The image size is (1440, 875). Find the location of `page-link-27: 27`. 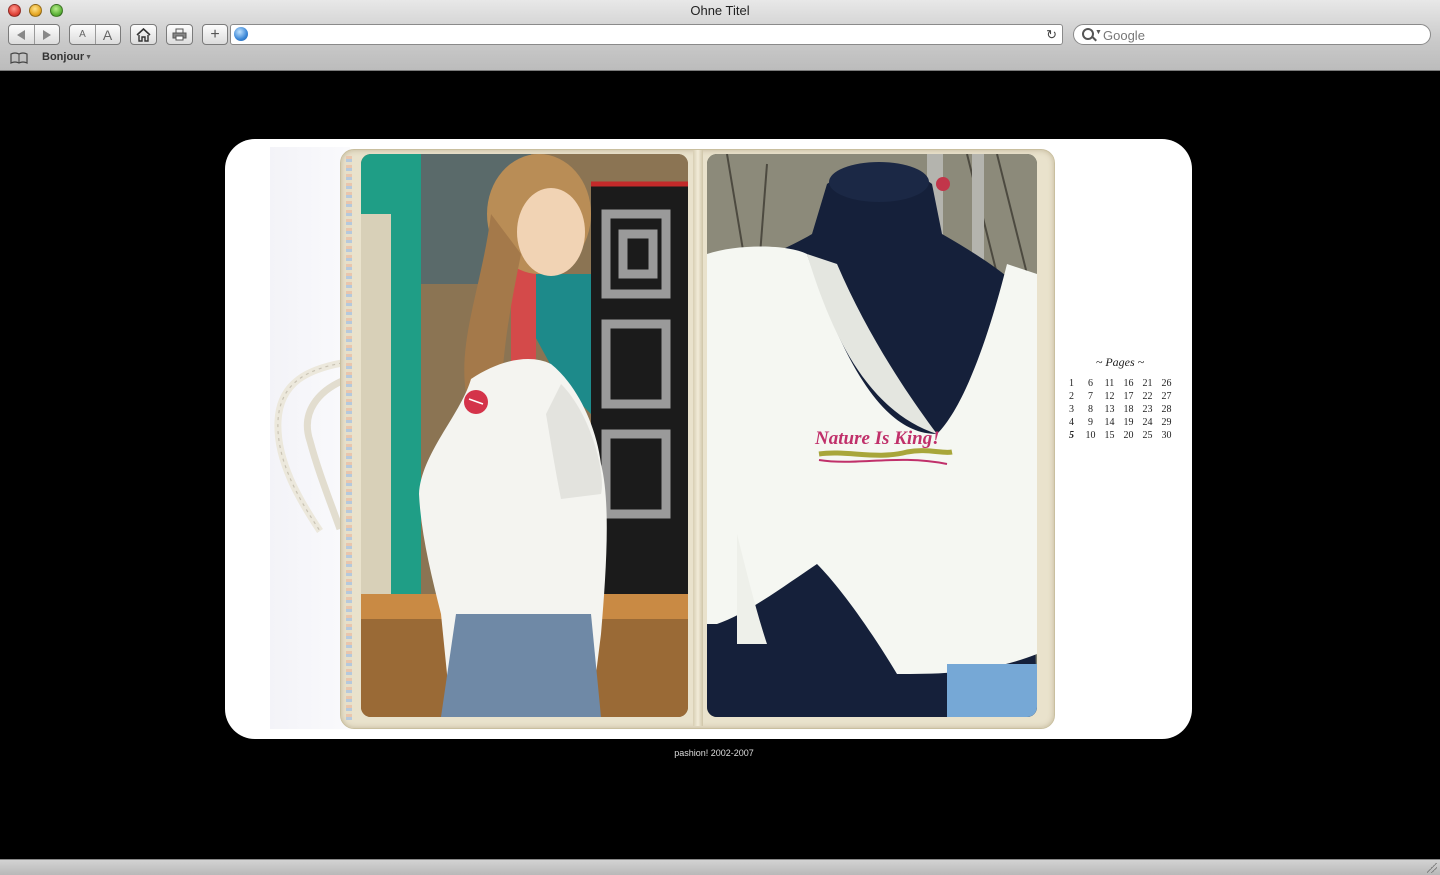

page-link-27: 27 is located at coordinates (1166, 397).